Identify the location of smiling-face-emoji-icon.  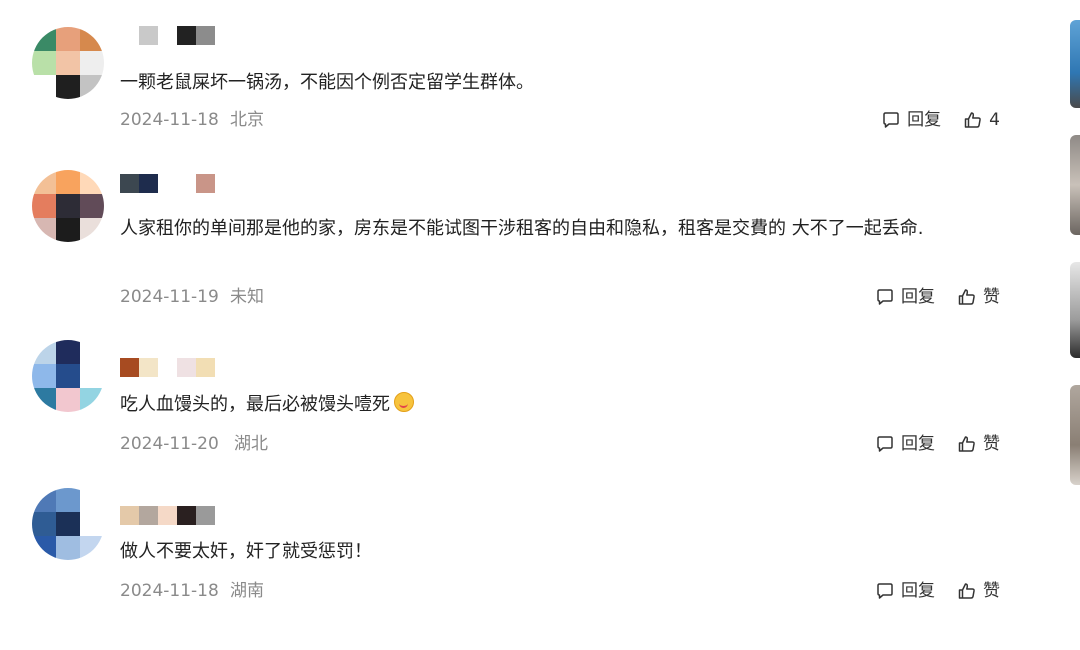
(404, 402).